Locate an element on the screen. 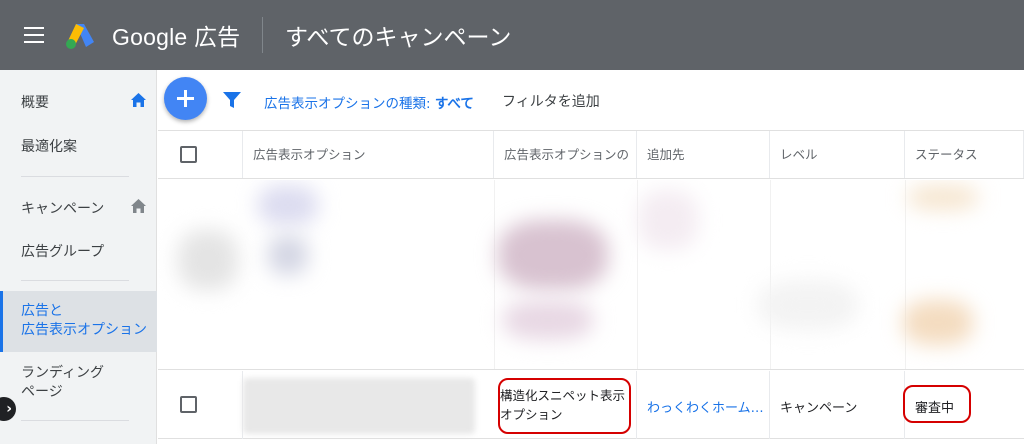 This screenshot has height=444, width=1024. table-header: 広告表示オプション 広告表示オプションの 追加先 レベル ステータス is located at coordinates (591, 154).